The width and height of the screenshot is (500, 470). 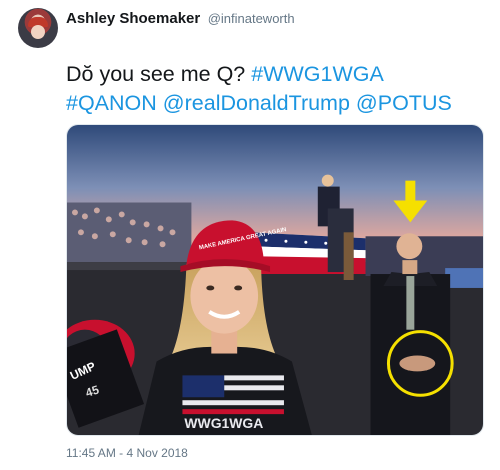 I want to click on mention-realdonaldtrump: @realDonaldTrump, so click(x=256, y=103).